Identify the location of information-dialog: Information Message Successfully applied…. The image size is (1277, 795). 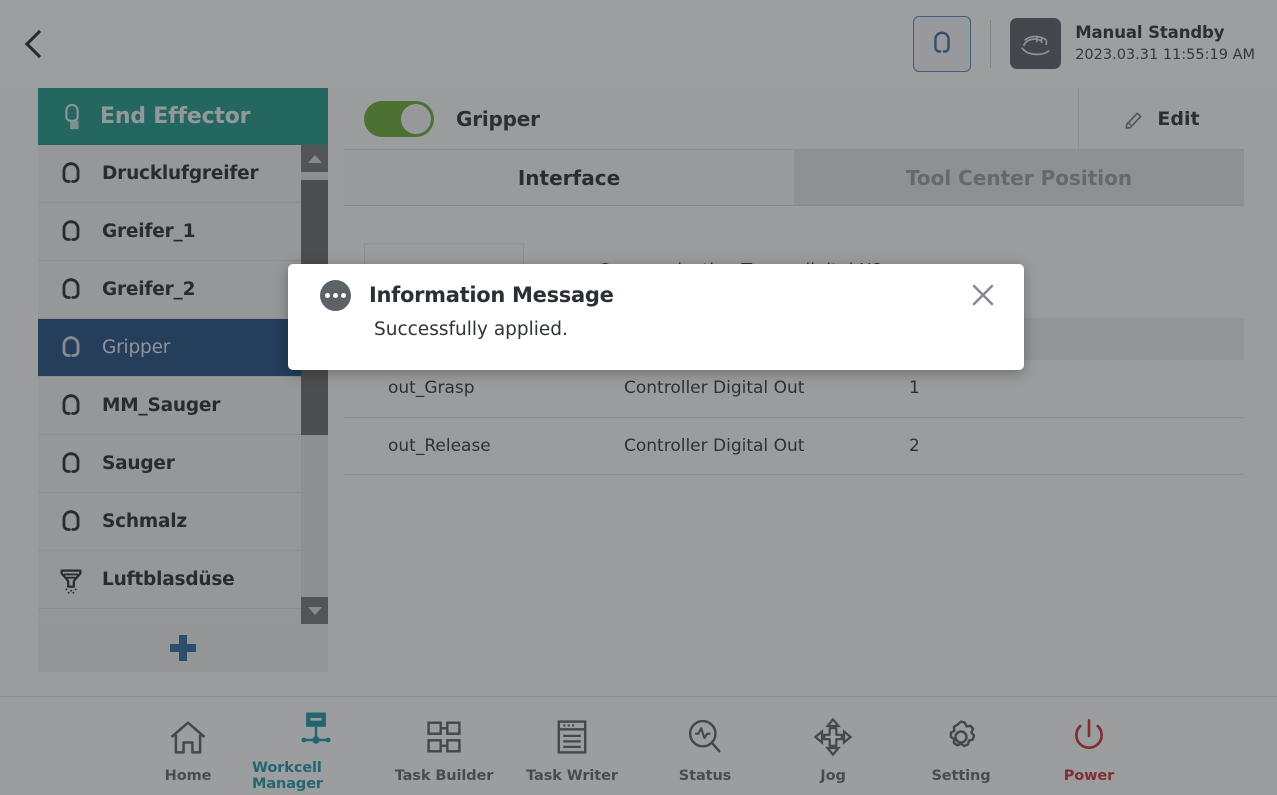
(656, 317).